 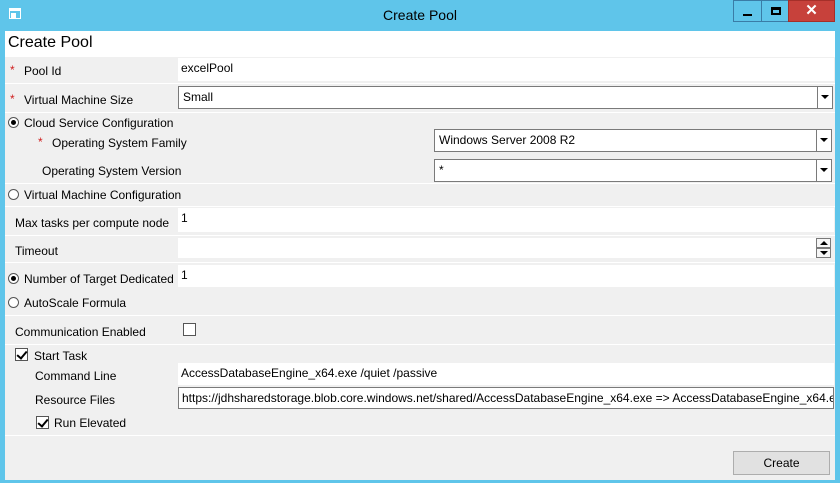 I want to click on target-dedicated-input: 1, so click(x=506, y=276).